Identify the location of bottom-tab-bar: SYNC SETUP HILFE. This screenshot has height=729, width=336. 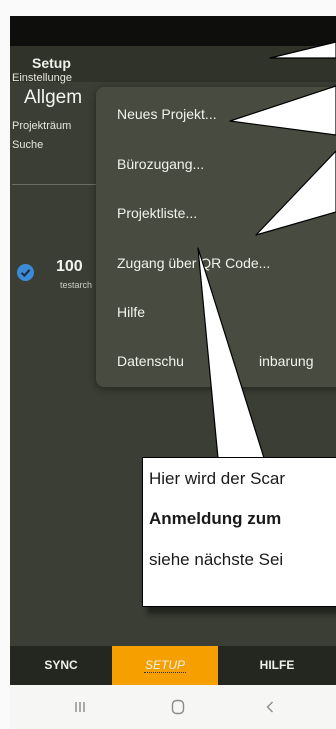
(173, 665).